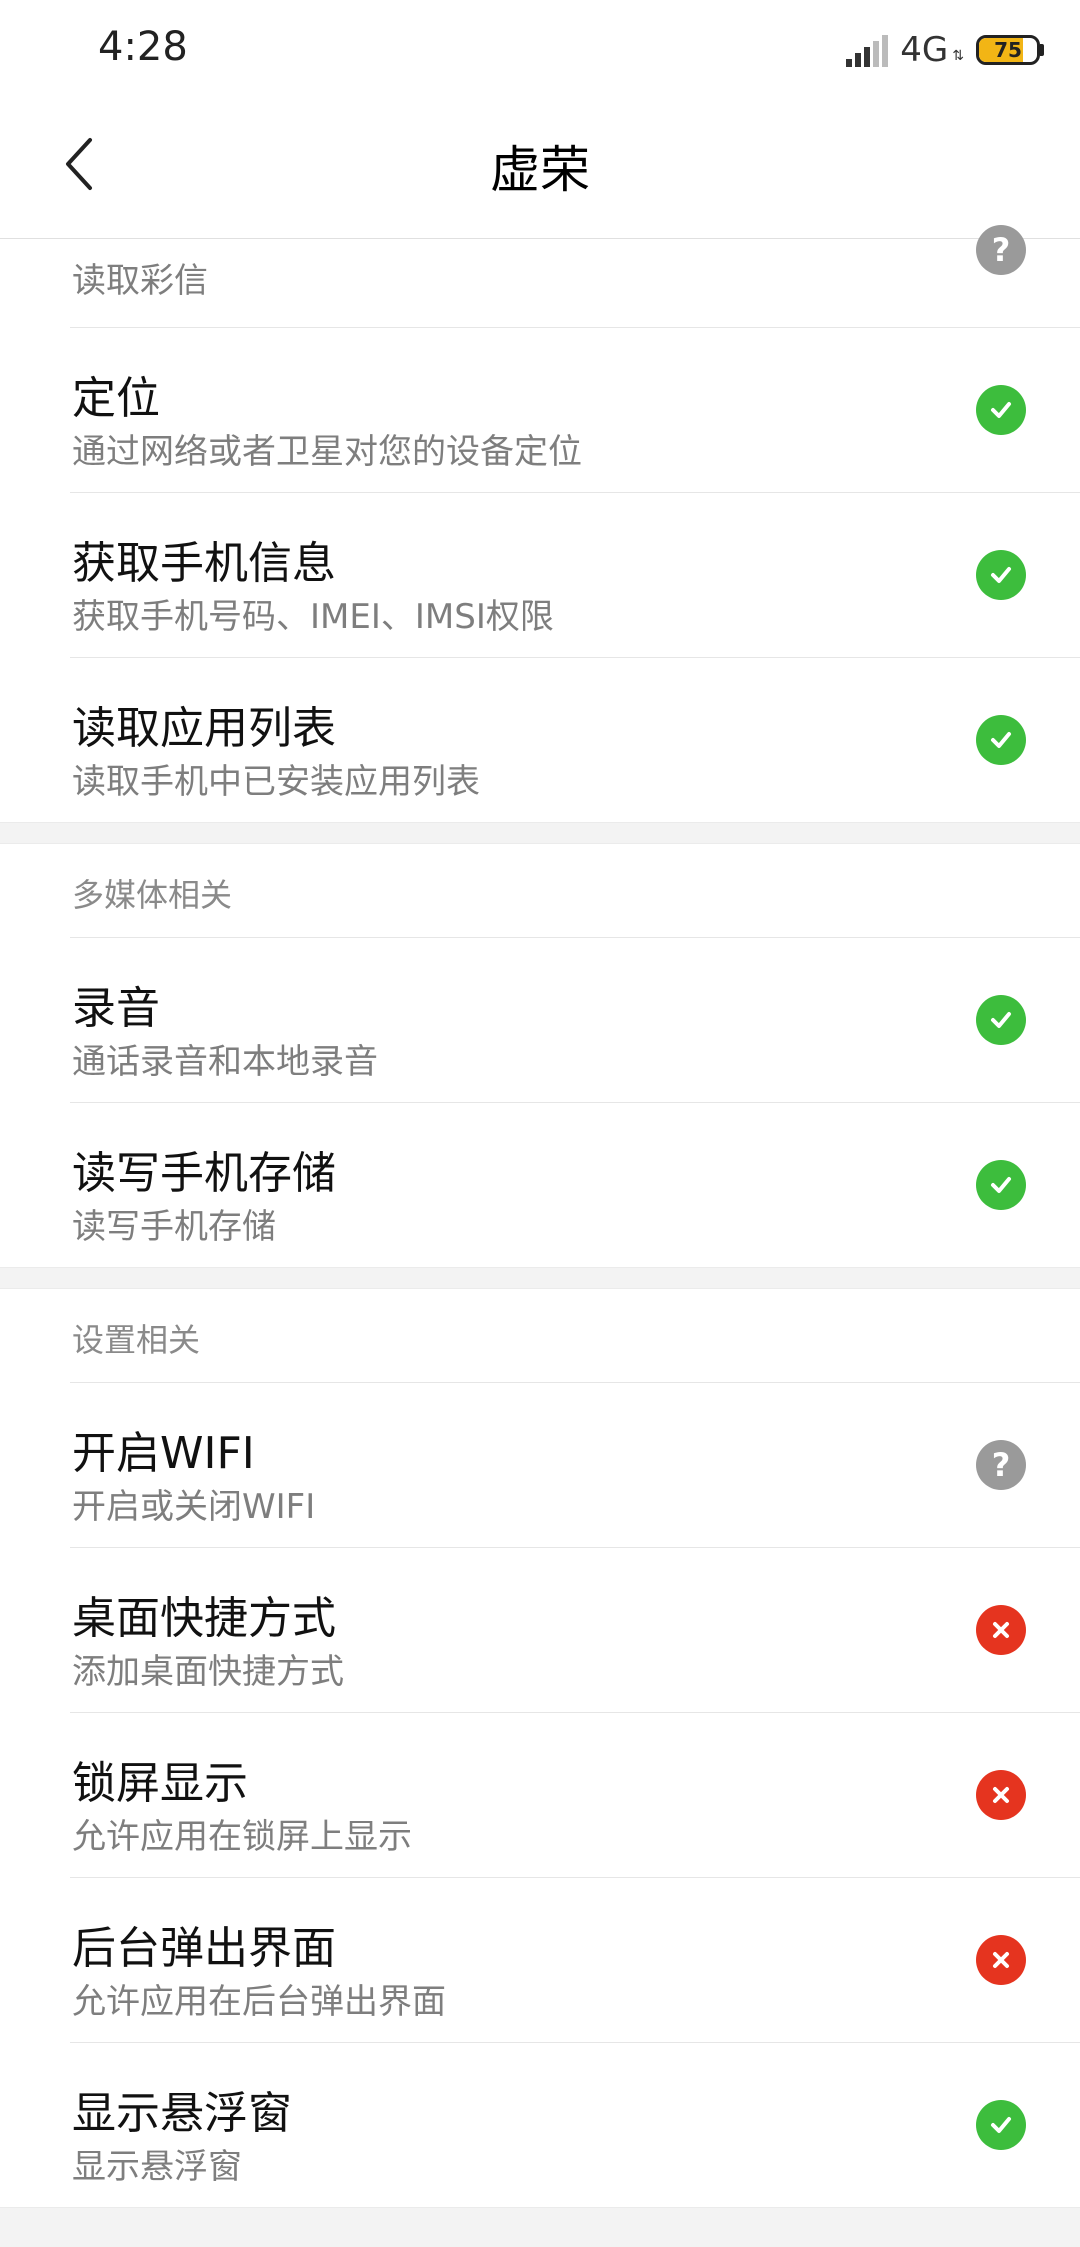 This screenshot has width=1080, height=2247. I want to click on section-header-label: 多媒体相关, so click(152, 895).